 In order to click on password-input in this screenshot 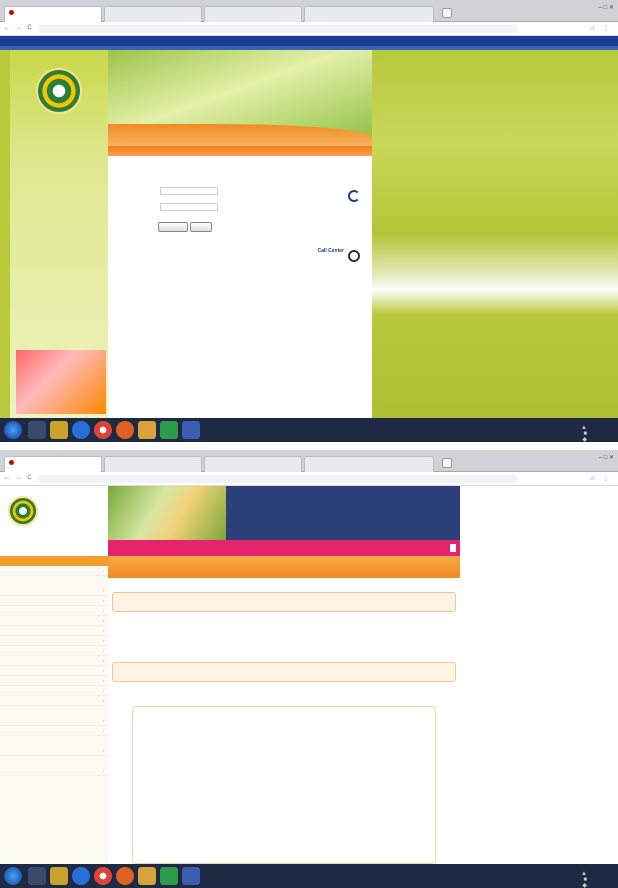, I will do `click(189, 207)`.